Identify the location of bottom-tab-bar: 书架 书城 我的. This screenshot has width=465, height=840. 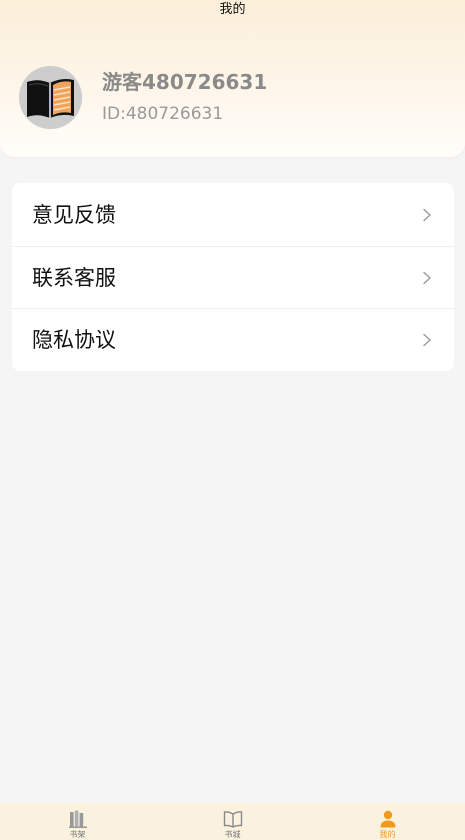
(232, 821).